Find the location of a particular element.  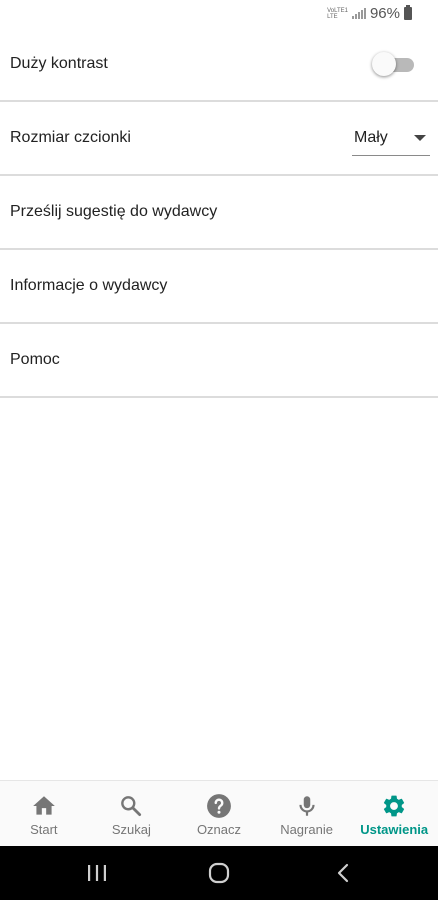

home-button is located at coordinates (219, 873).